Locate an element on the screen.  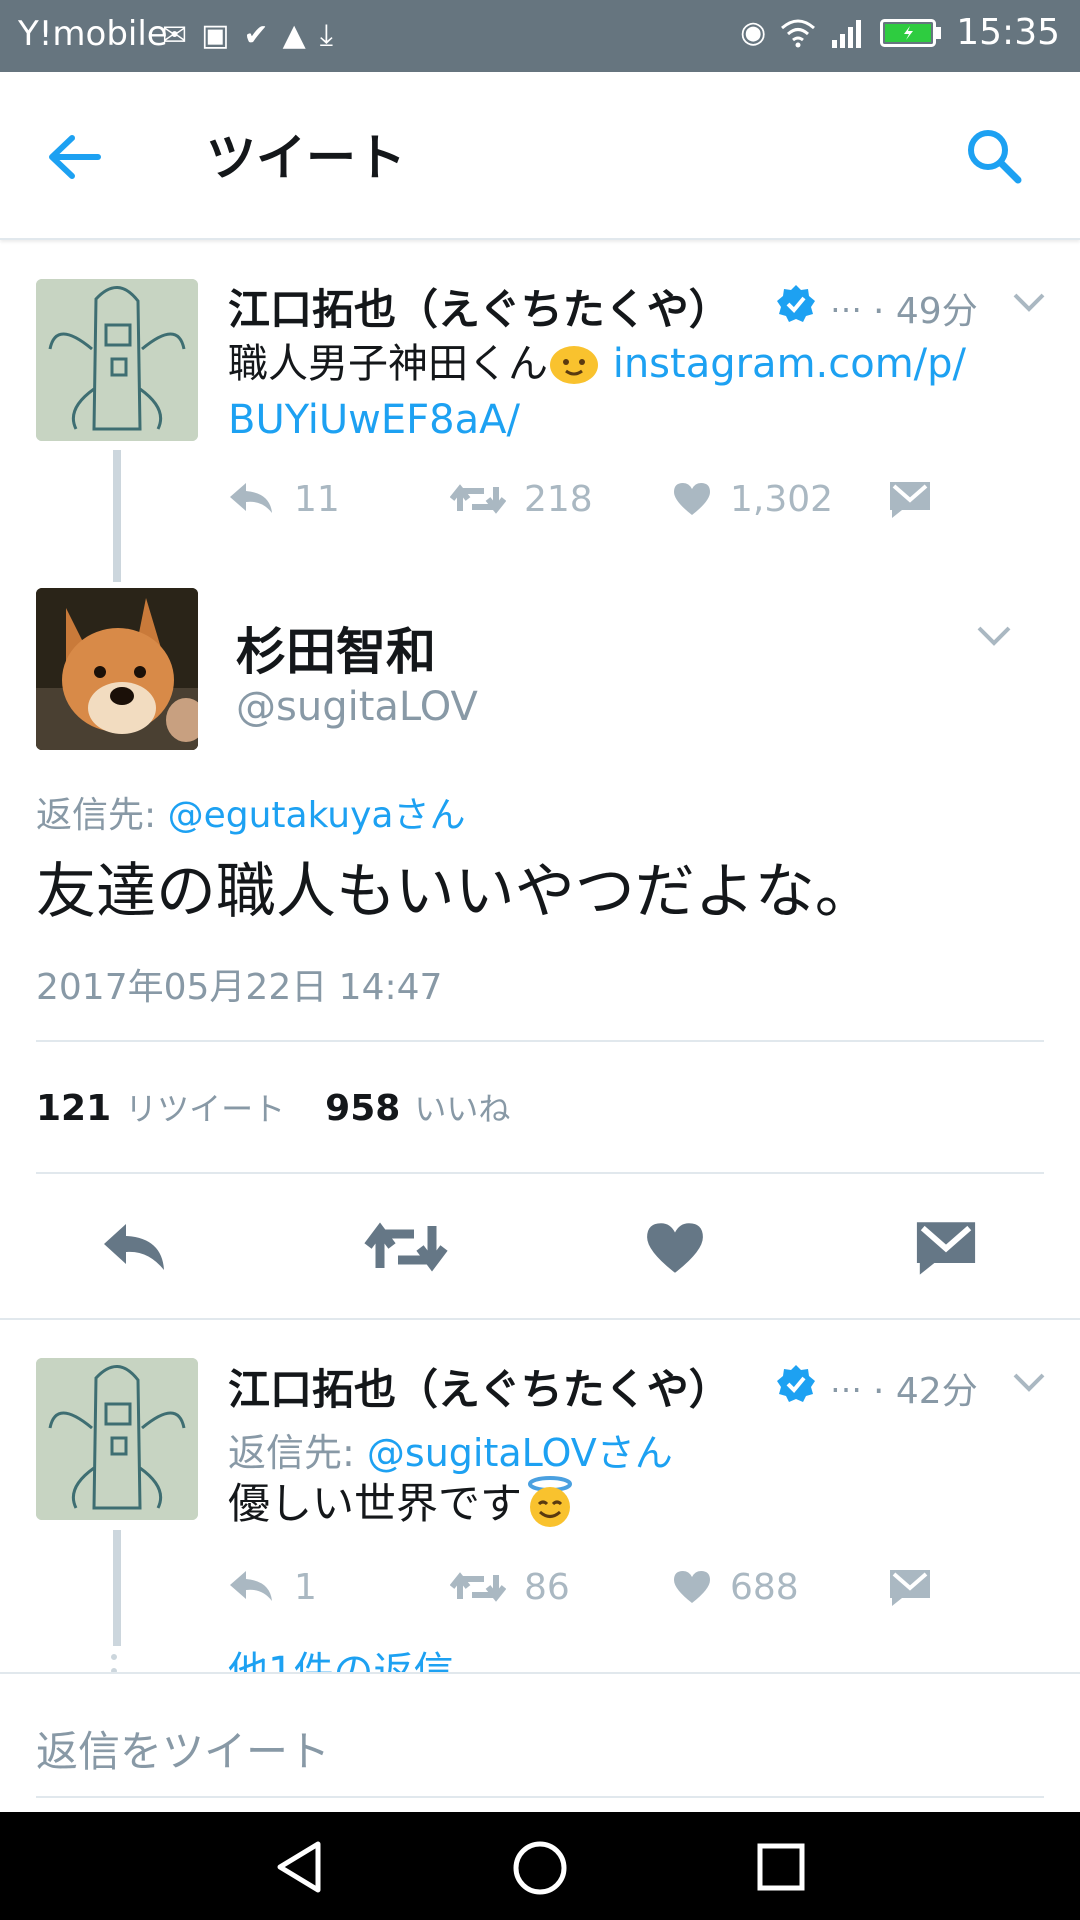
tweet-header: 江口拓也（えぐちたくや） … · 42分 is located at coordinates (638, 1386).